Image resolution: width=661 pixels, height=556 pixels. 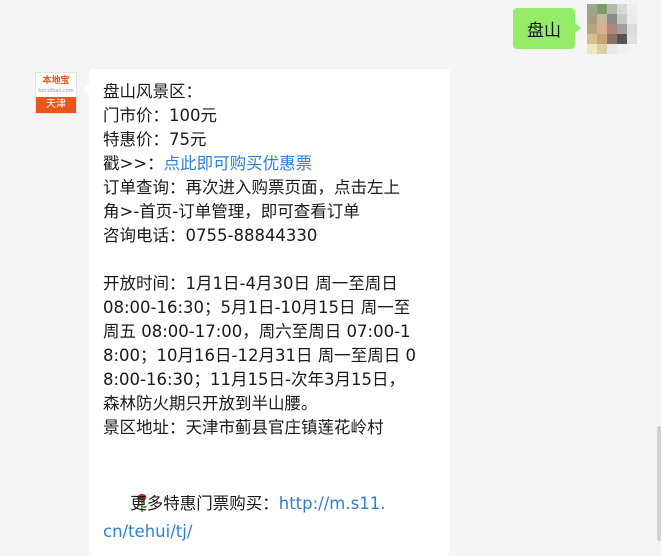 What do you see at coordinates (202, 503) in the screenshot?
I see `more-prefix: 更多特惠门票购买：` at bounding box center [202, 503].